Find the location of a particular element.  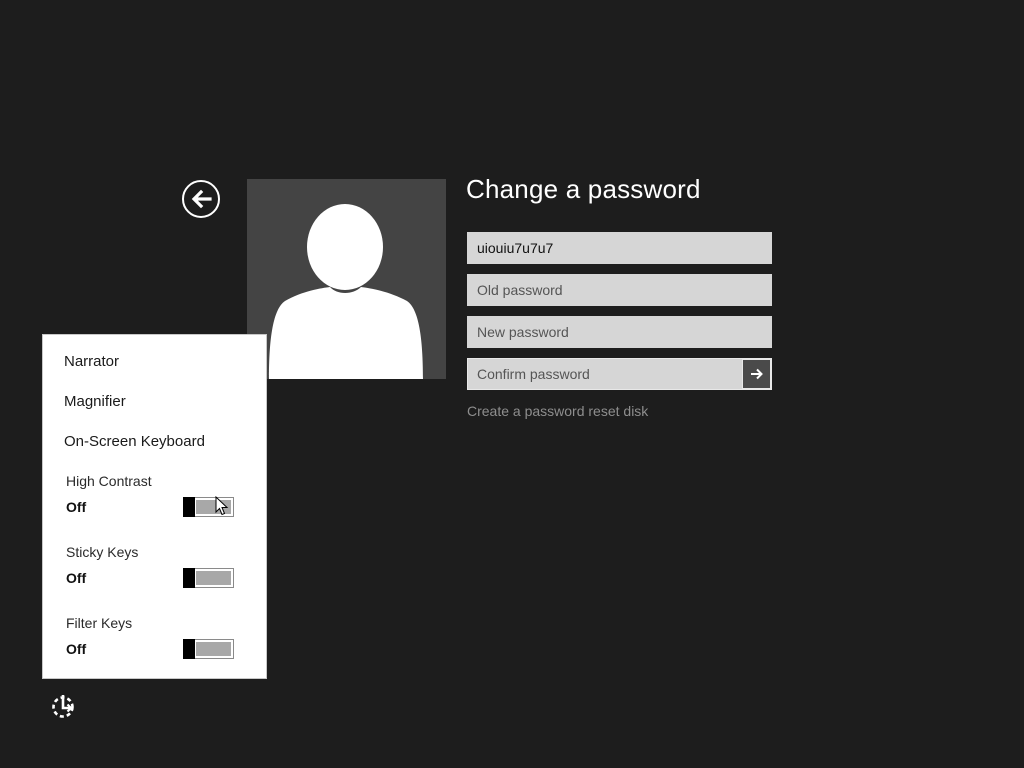

high-contrast-state: Off is located at coordinates (76, 507).